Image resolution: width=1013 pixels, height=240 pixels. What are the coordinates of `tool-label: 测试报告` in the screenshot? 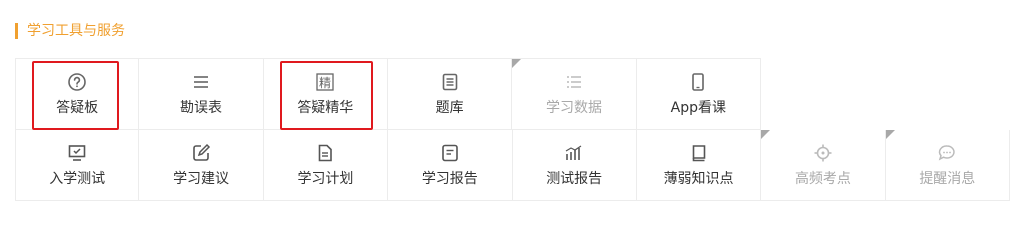 It's located at (574, 179).